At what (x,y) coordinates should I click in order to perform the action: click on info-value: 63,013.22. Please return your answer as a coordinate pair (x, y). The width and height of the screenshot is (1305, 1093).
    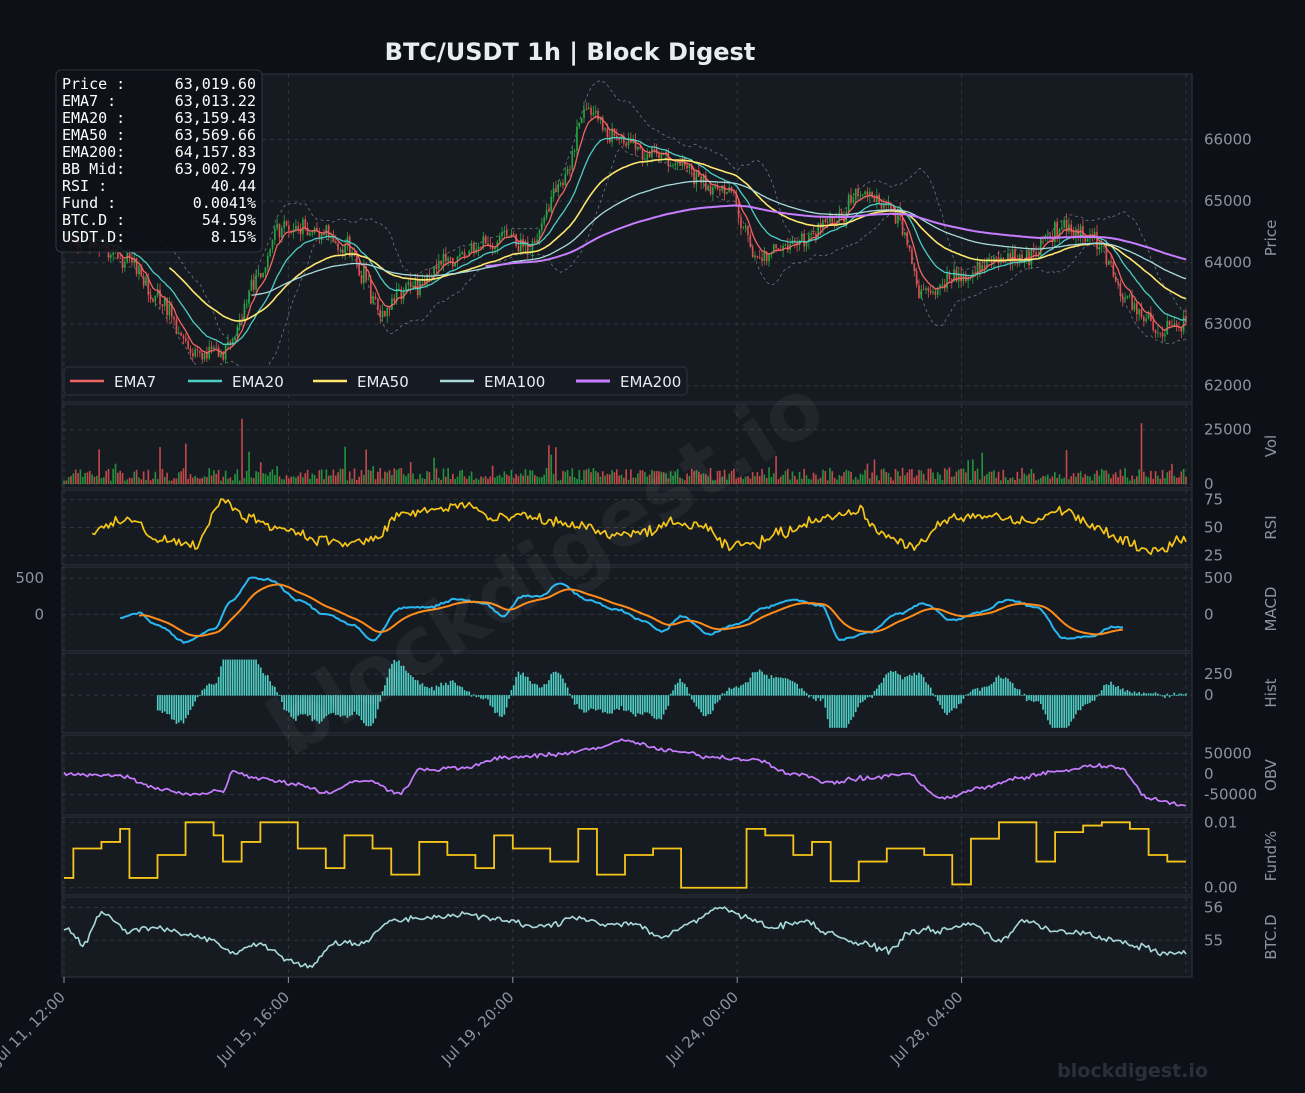
    Looking at the image, I should click on (215, 101).